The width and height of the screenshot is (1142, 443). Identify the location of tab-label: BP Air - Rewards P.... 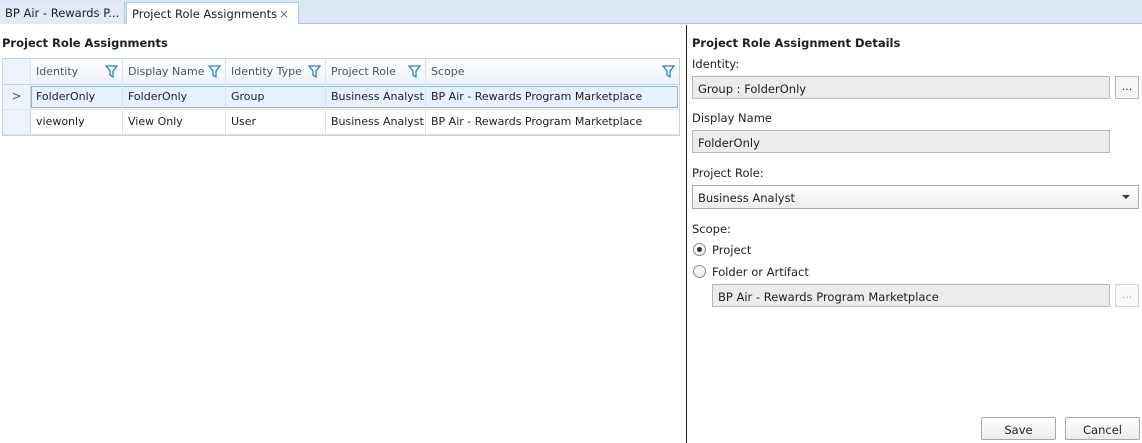
(62, 13).